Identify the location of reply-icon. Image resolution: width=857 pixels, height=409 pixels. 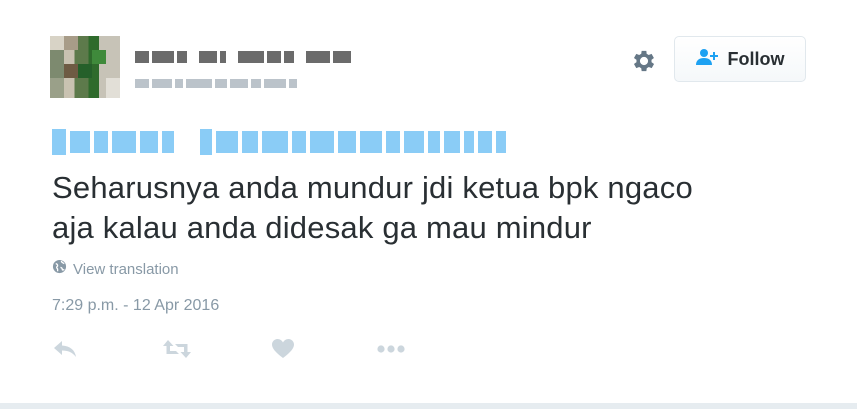
(65, 349).